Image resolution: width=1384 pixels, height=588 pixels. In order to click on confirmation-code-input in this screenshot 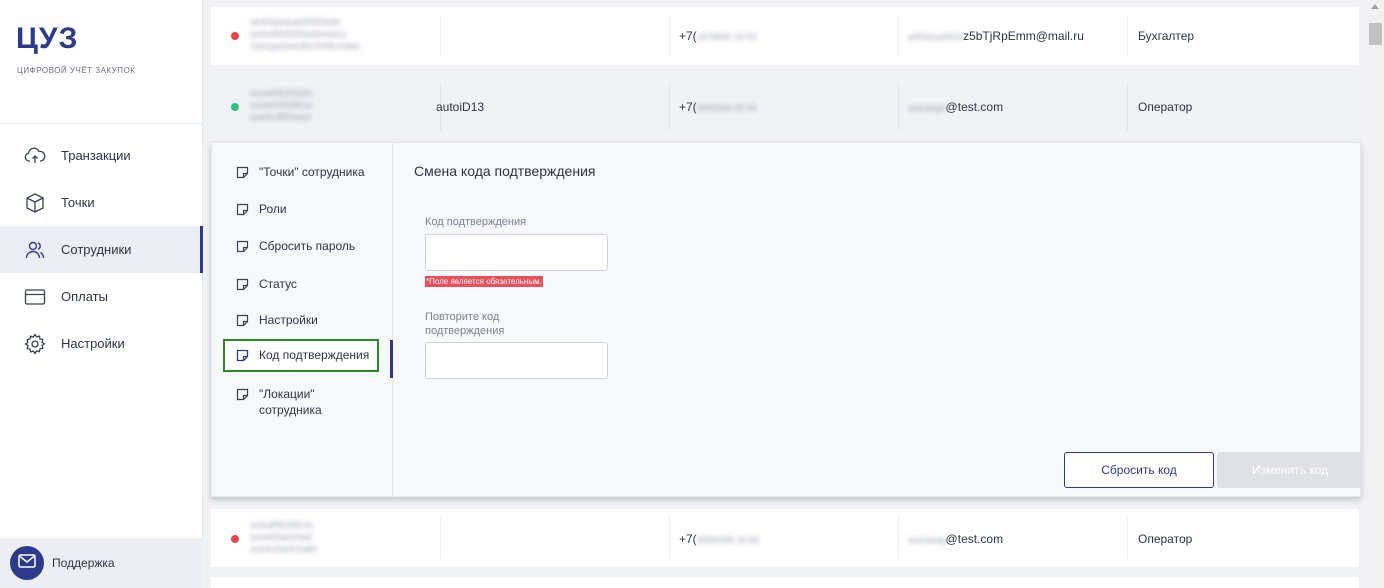, I will do `click(516, 252)`.